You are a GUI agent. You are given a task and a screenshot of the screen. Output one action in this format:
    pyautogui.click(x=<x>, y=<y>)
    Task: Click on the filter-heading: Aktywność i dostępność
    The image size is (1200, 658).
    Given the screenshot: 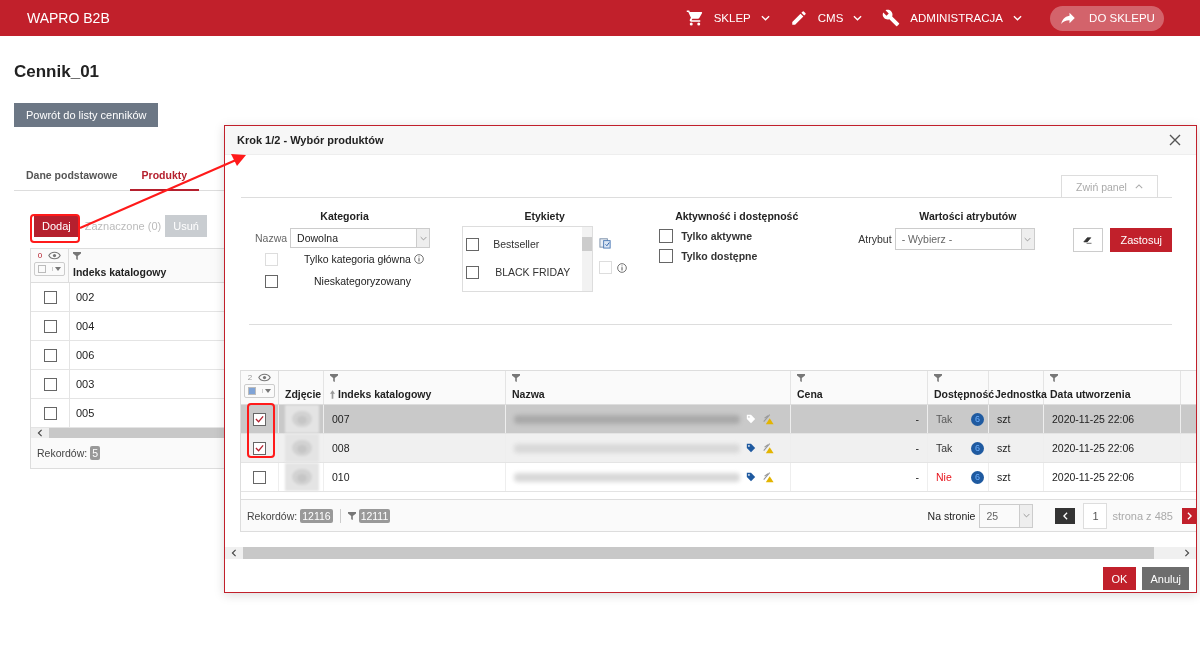 What is the action you would take?
    pyautogui.click(x=737, y=217)
    